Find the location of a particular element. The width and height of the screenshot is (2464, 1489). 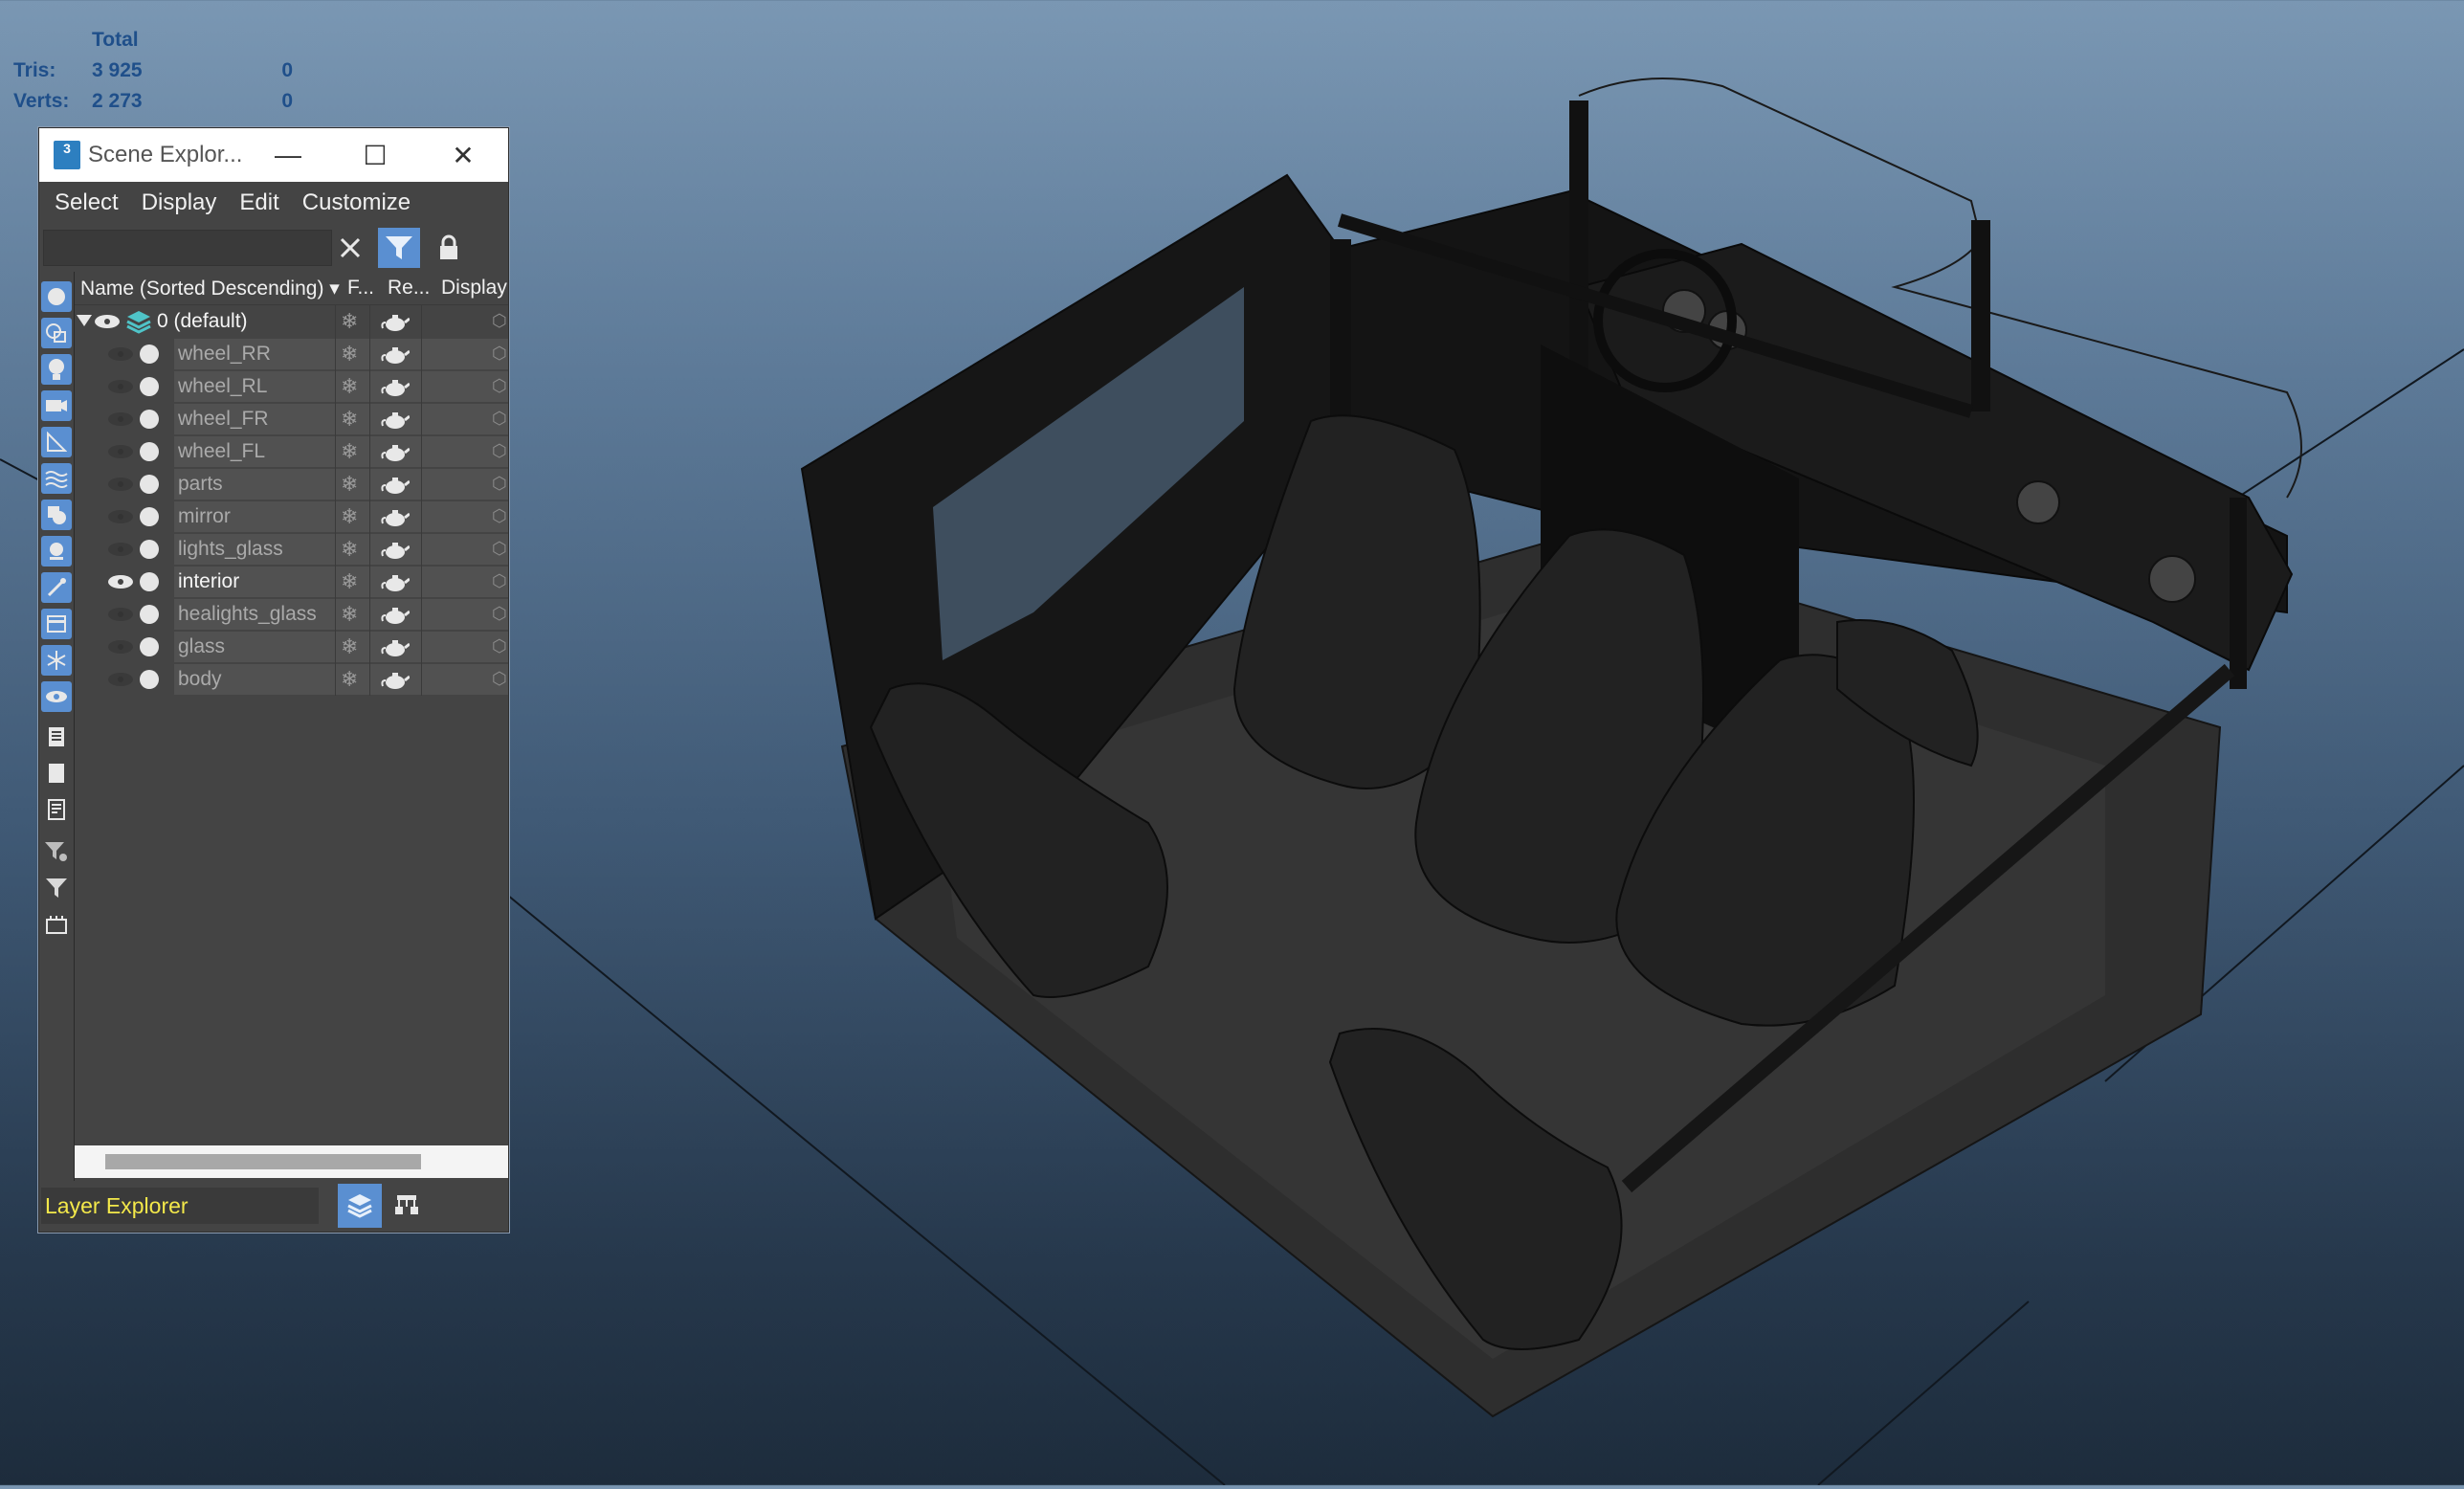

layer-row-default: 0 (default) ❄ ⬡ is located at coordinates (292, 322).